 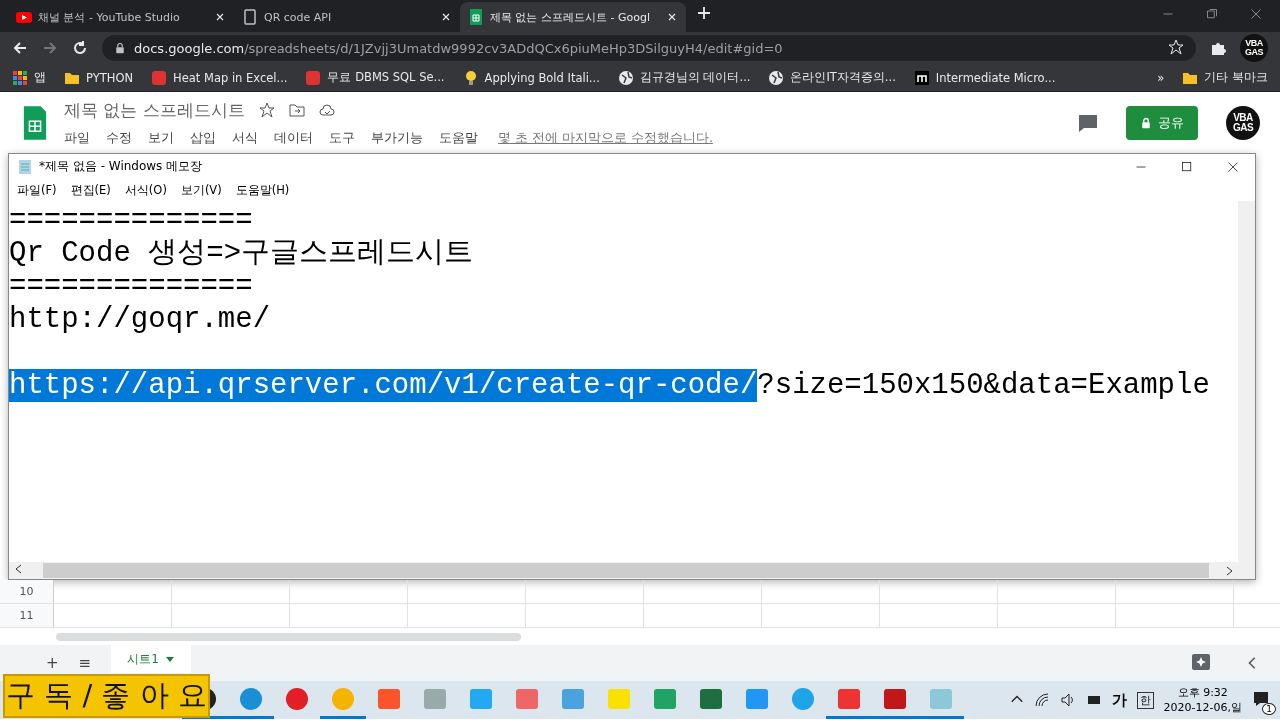 What do you see at coordinates (121, 166) in the screenshot?
I see `window-title: *제목 없음 - Windows 메모장` at bounding box center [121, 166].